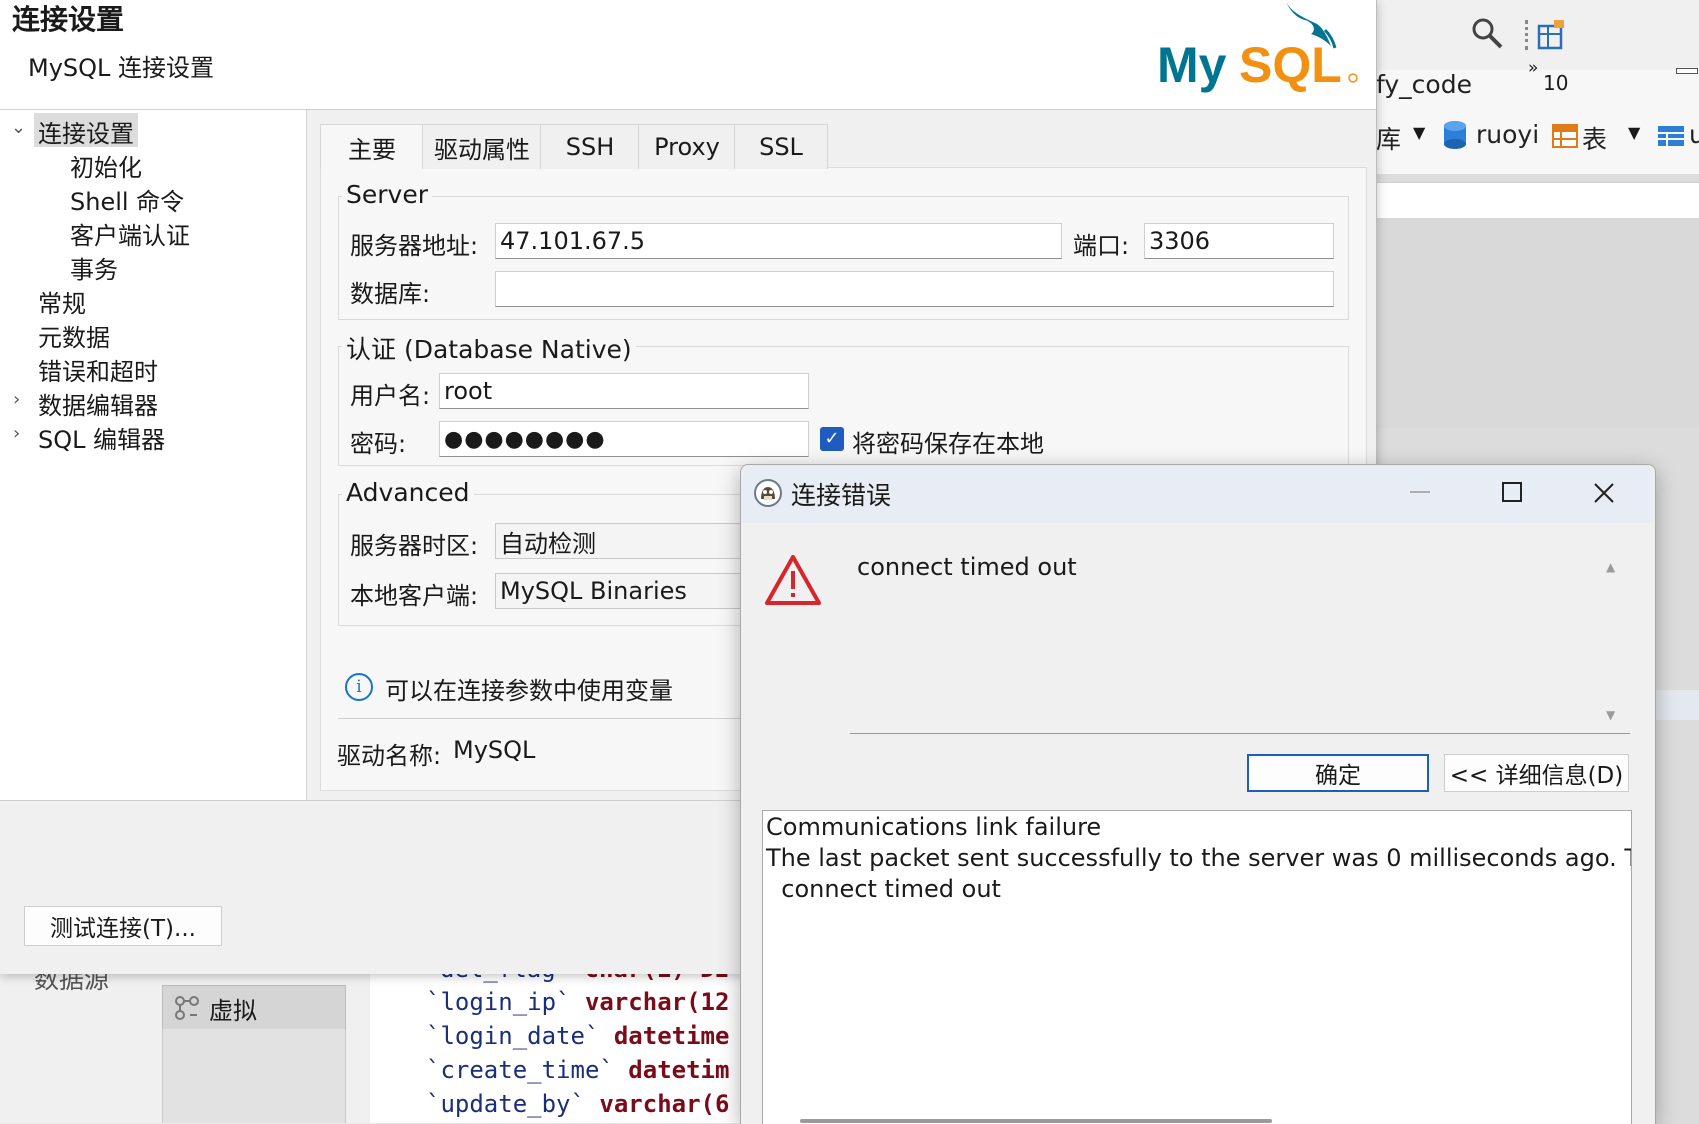 Image resolution: width=1699 pixels, height=1124 pixels. What do you see at coordinates (1537, 201) in the screenshot?
I see `editor-filter-bar` at bounding box center [1537, 201].